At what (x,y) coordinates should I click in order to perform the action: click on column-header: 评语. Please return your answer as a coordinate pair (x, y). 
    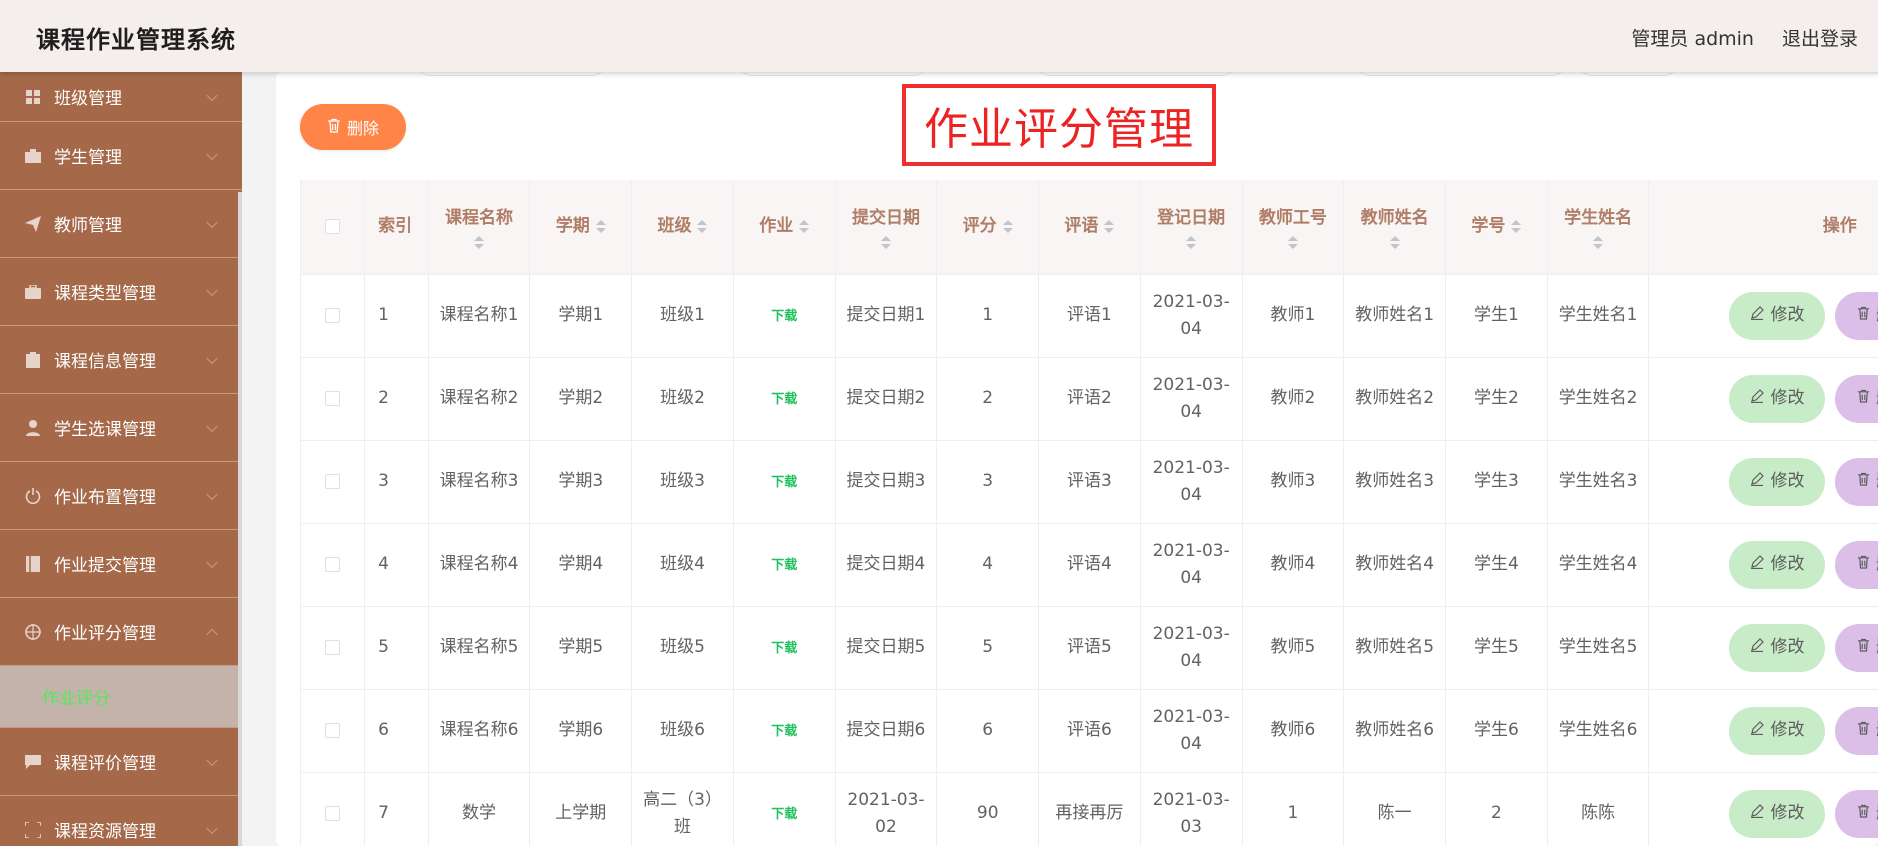
    Looking at the image, I should click on (1089, 227).